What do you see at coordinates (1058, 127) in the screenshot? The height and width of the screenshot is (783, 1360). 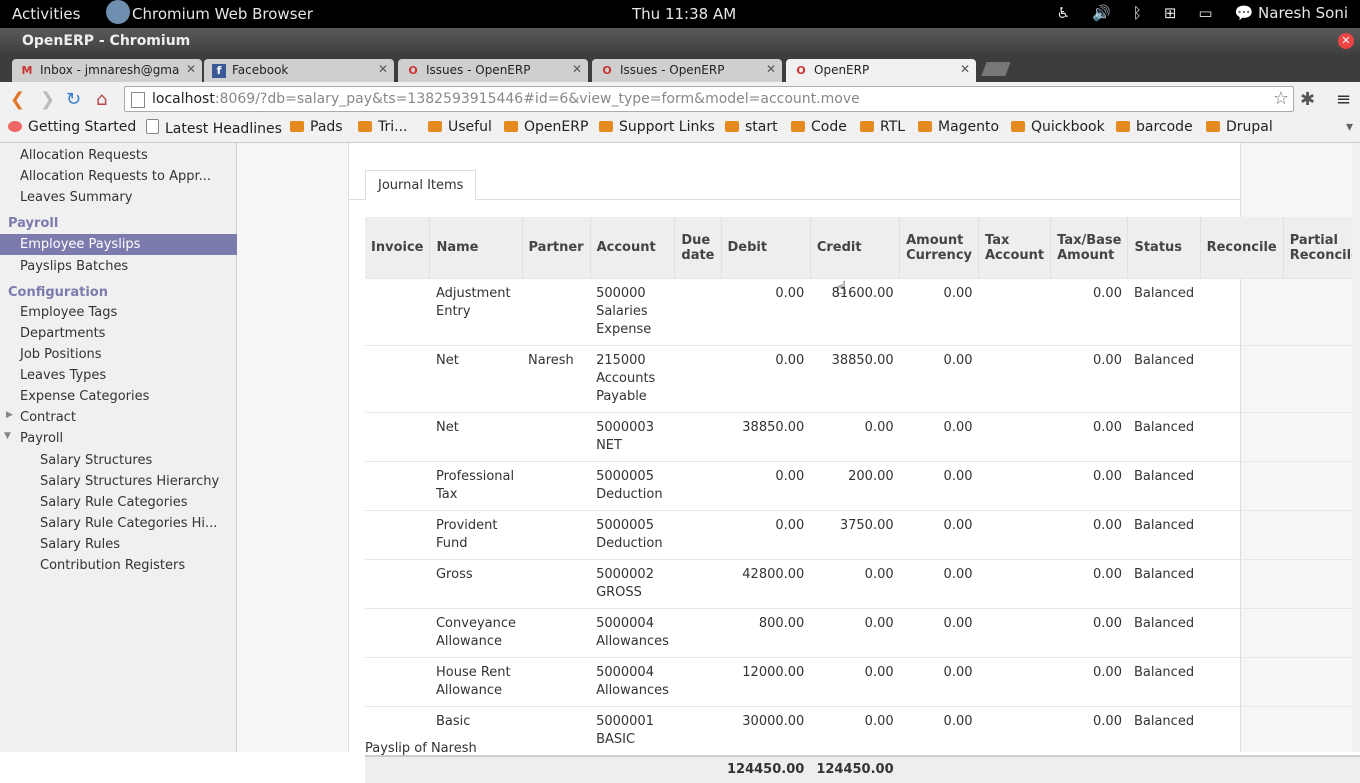 I see `bookmark-quickbook: Quickbook` at bounding box center [1058, 127].